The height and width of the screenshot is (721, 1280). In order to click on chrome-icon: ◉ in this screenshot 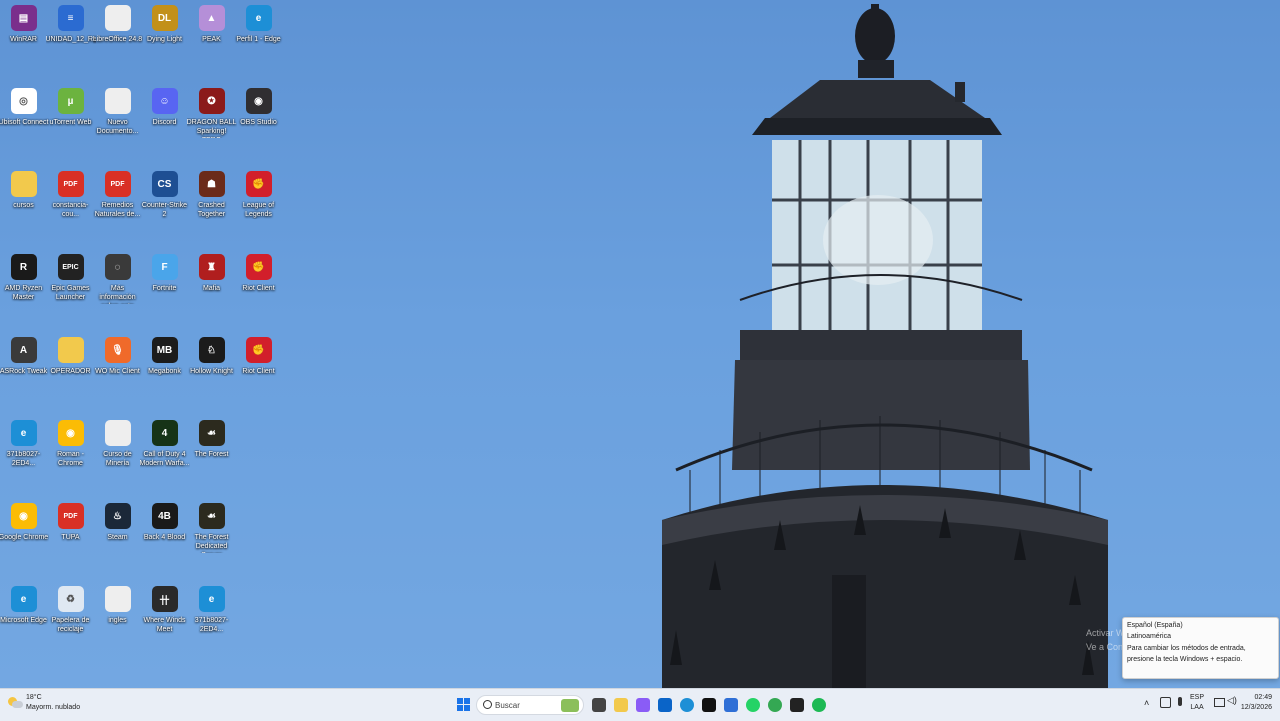, I will do `click(70, 433)`.